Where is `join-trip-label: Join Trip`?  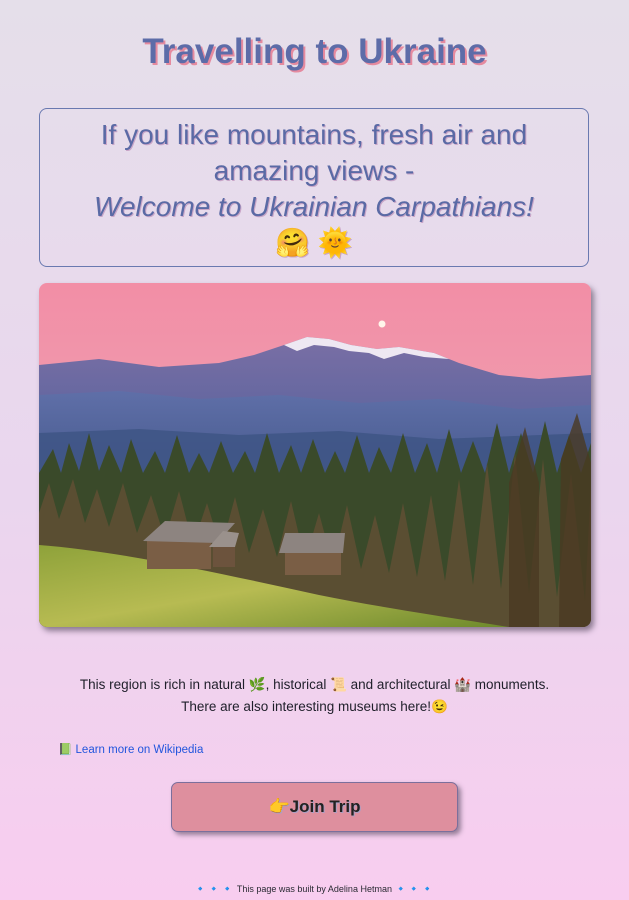 join-trip-label: Join Trip is located at coordinates (325, 806).